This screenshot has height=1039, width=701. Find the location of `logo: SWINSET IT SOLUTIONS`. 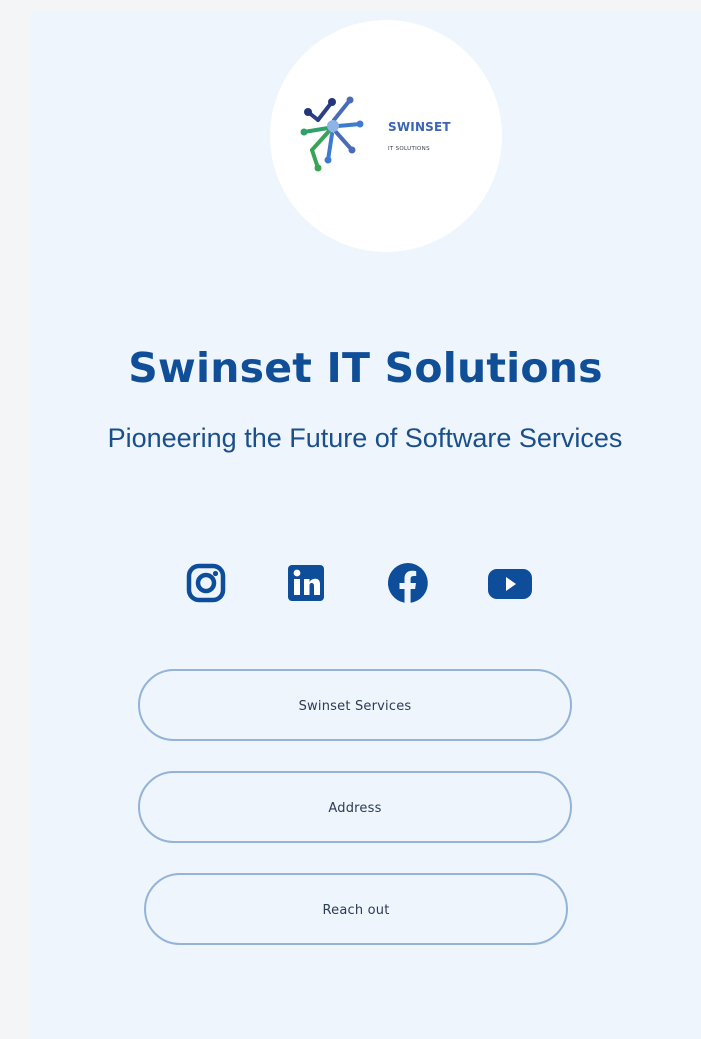

logo: SWINSET IT SOLUTIONS is located at coordinates (386, 136).